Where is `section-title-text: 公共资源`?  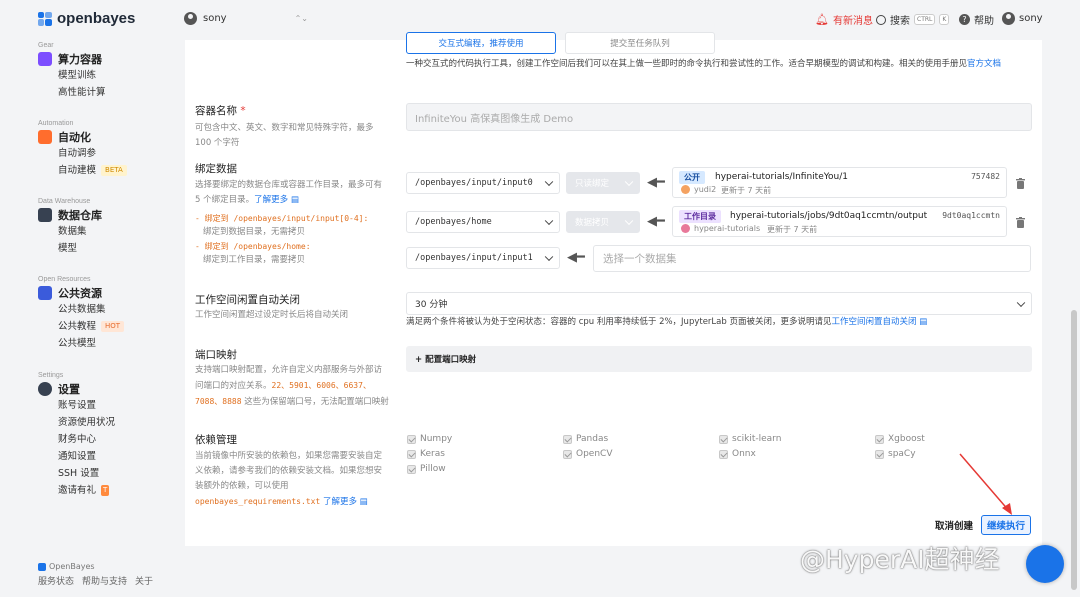
section-title-text: 公共资源 is located at coordinates (80, 293).